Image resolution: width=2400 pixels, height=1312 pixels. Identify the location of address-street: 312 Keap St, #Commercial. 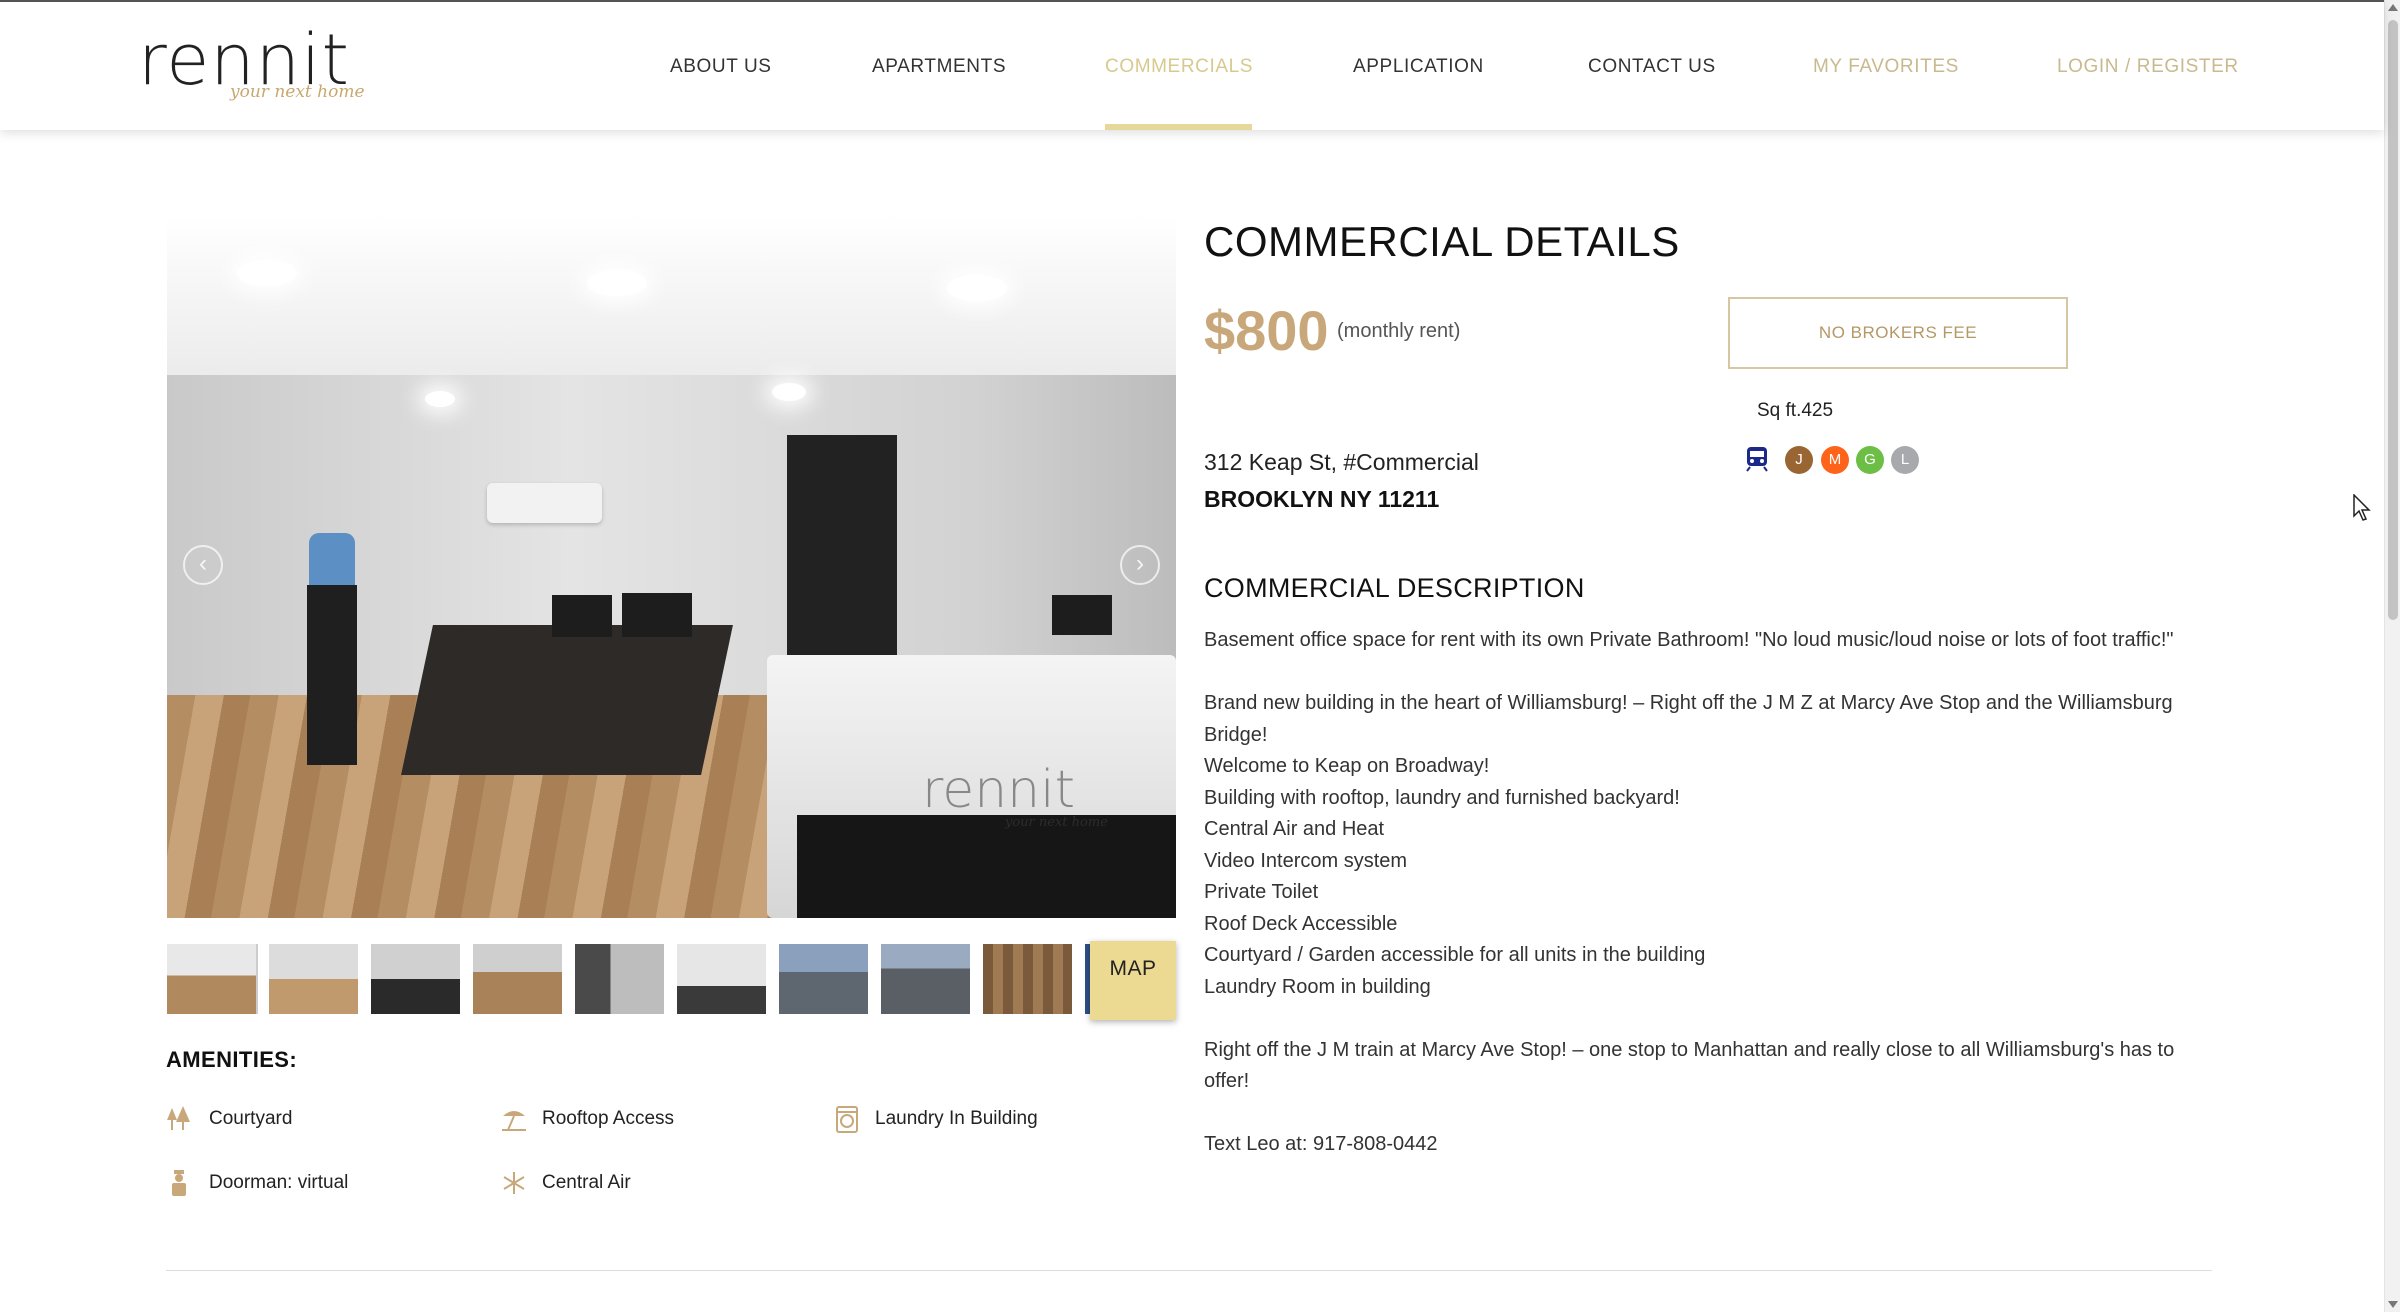
(1341, 462).